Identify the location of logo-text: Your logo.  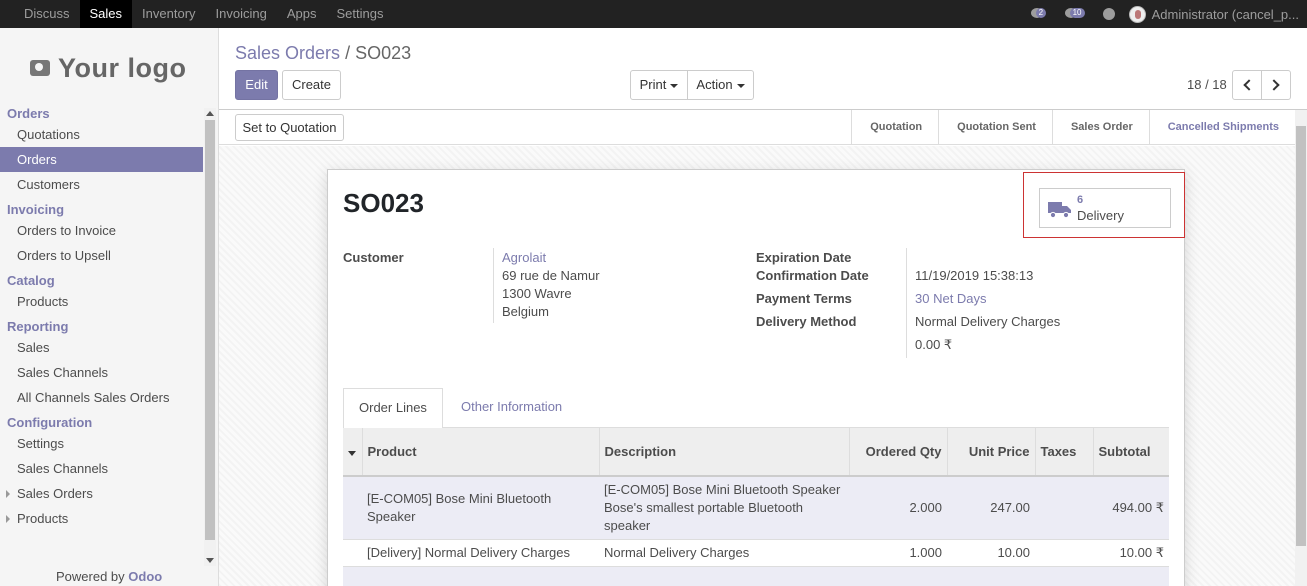
(122, 67).